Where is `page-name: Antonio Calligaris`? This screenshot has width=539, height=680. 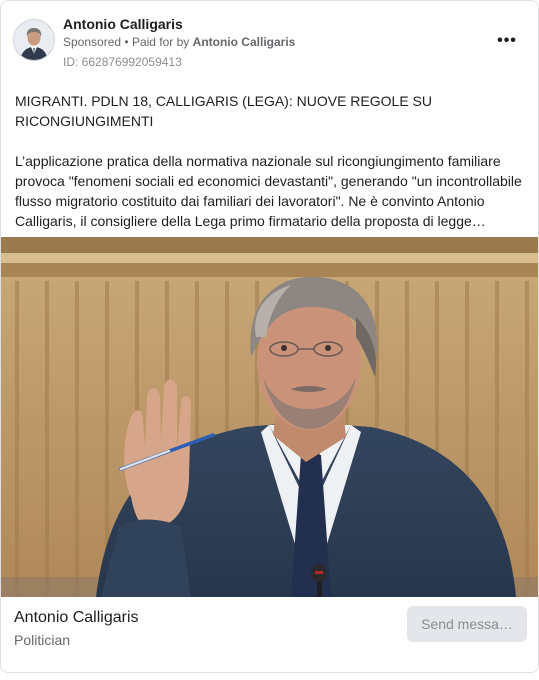 page-name: Antonio Calligaris is located at coordinates (123, 24).